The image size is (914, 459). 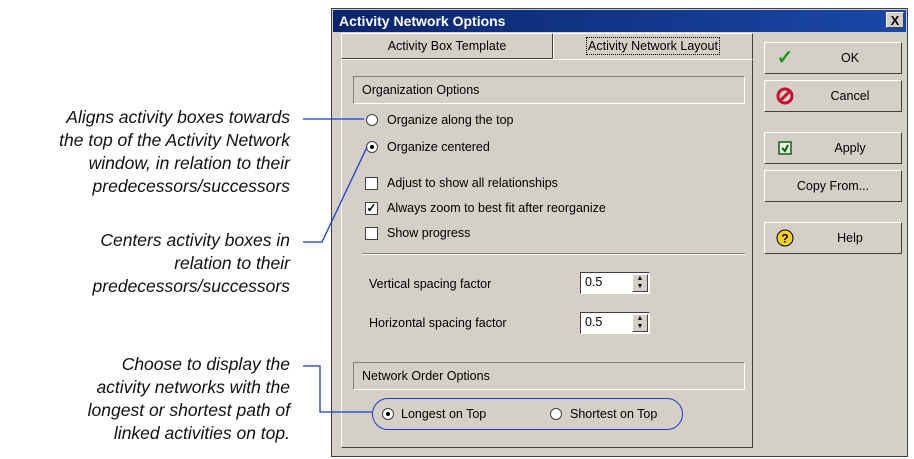 What do you see at coordinates (337, 389) in the screenshot?
I see `connector-network-order` at bounding box center [337, 389].